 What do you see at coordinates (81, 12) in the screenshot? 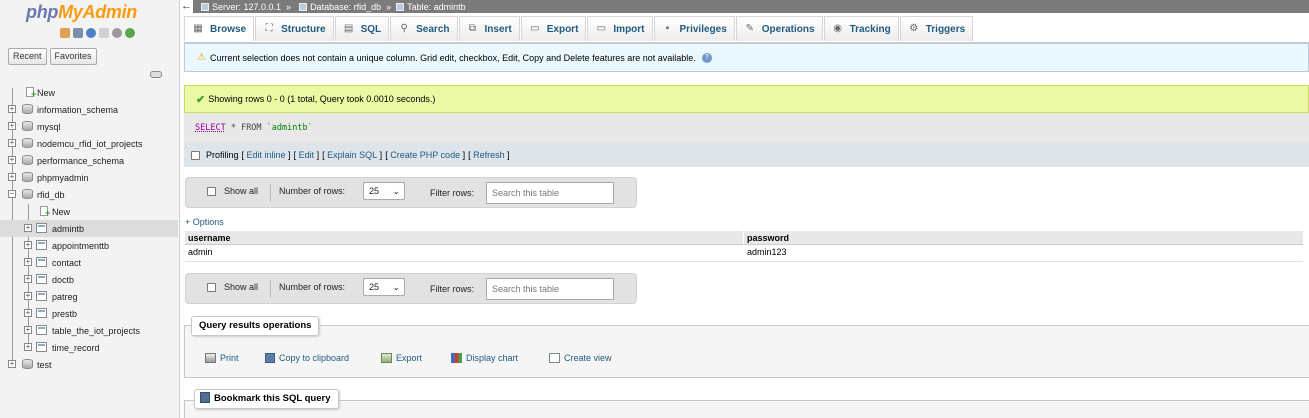
I see `phpmyadmin-logo: phpMyAdmin` at bounding box center [81, 12].